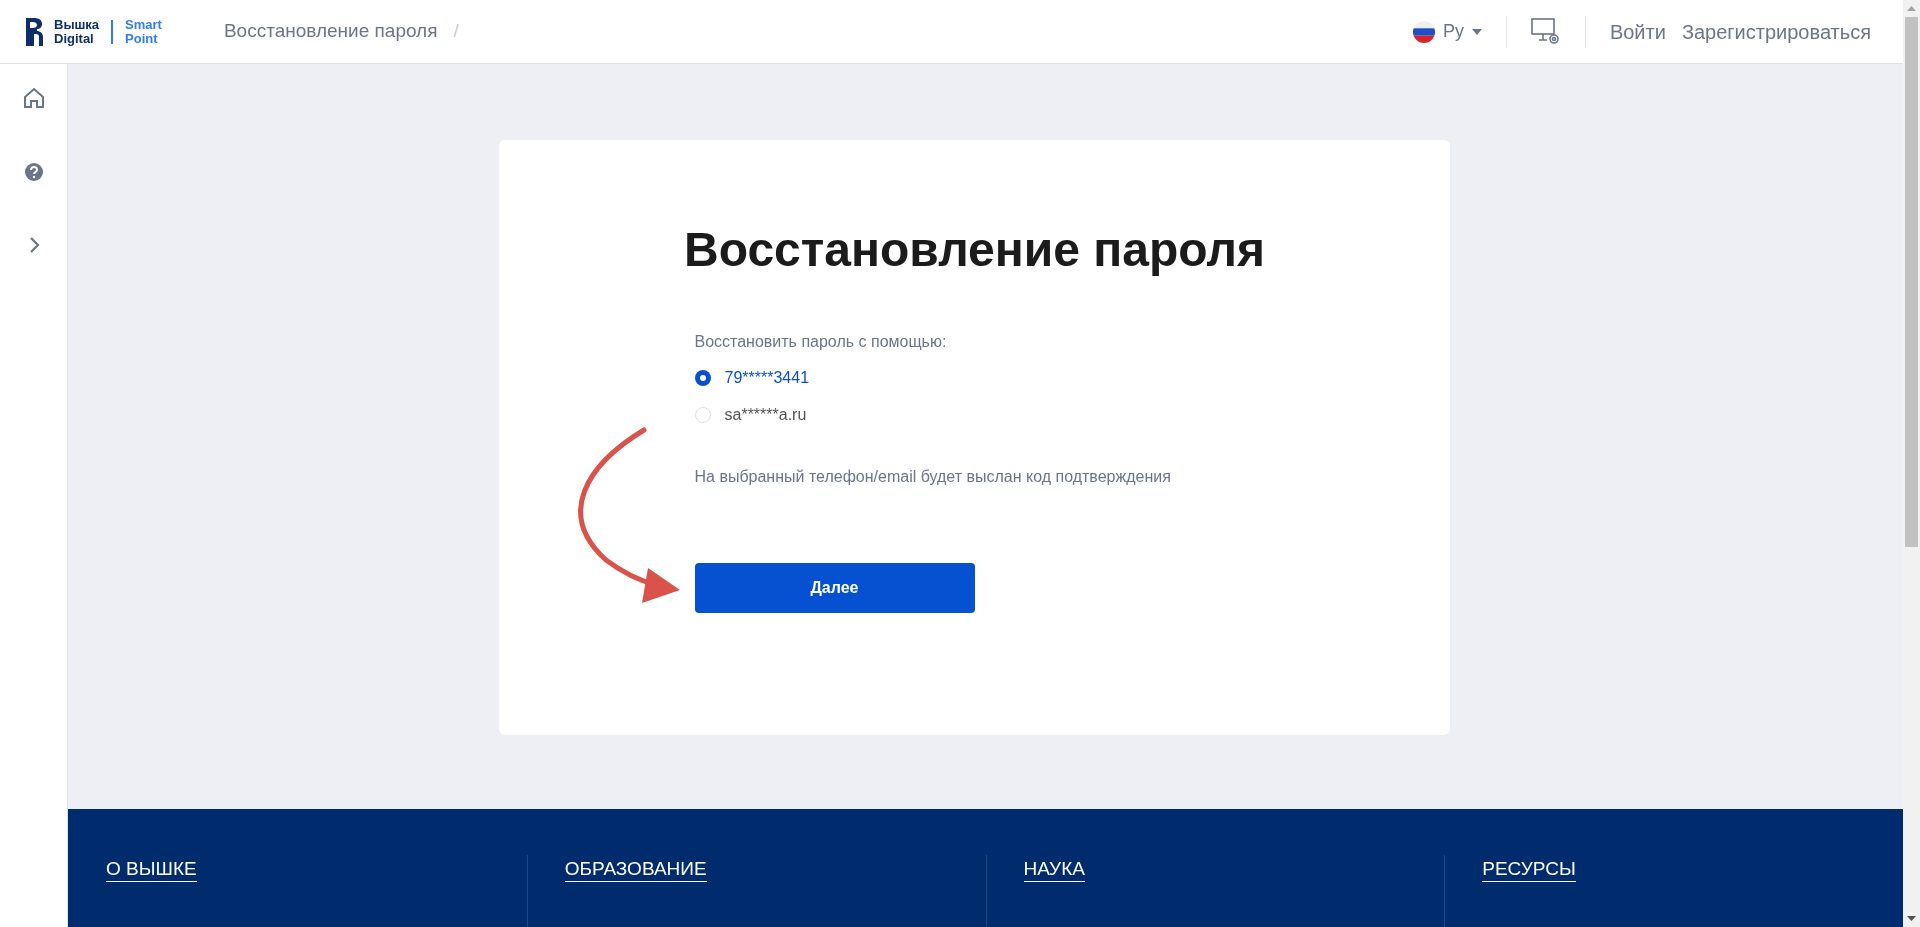 Image resolution: width=1920 pixels, height=927 pixels. What do you see at coordinates (1529, 870) in the screenshot?
I see `footer-section-link: РЕСУРСЫ` at bounding box center [1529, 870].